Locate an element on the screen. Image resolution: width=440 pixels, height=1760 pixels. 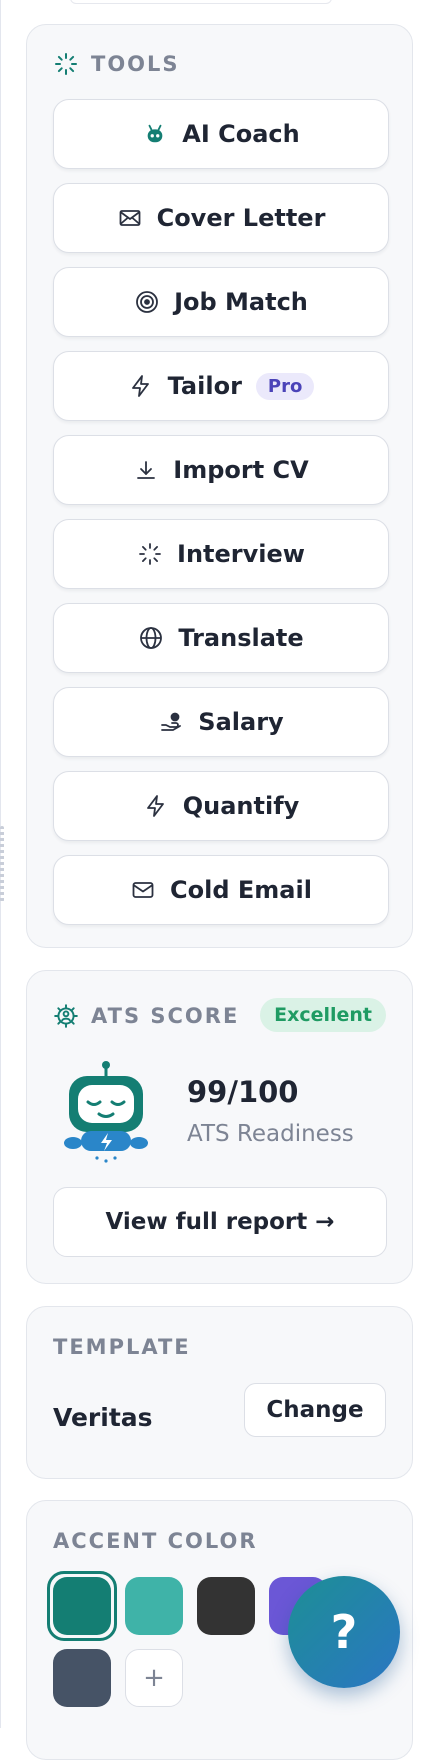
mail-icon is located at coordinates (143, 890).